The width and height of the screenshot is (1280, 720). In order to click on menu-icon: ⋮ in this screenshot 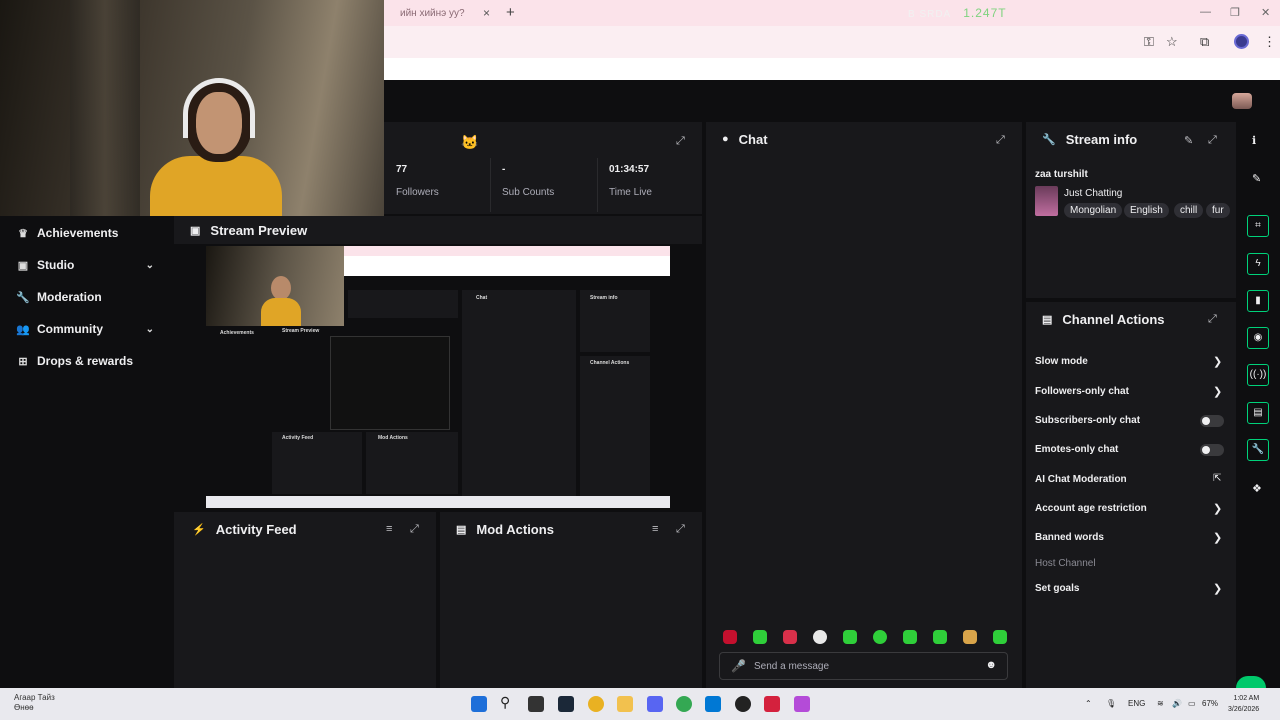, I will do `click(1269, 42)`.